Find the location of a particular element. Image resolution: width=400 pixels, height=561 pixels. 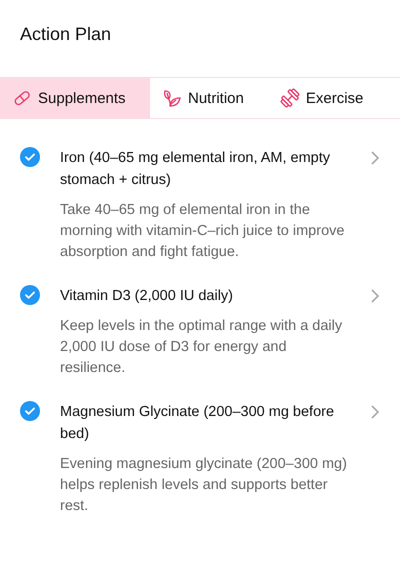

item-title: Iron (40–65 mg elemental iron, AM, empty stomach + citrus) is located at coordinates (195, 169).